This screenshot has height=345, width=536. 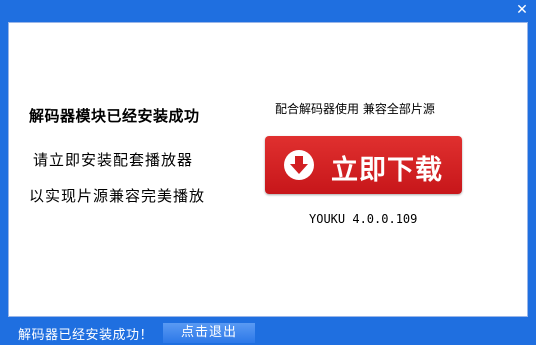 I want to click on install-success-headline: 解码器模块已经安装成功, so click(x=114, y=116).